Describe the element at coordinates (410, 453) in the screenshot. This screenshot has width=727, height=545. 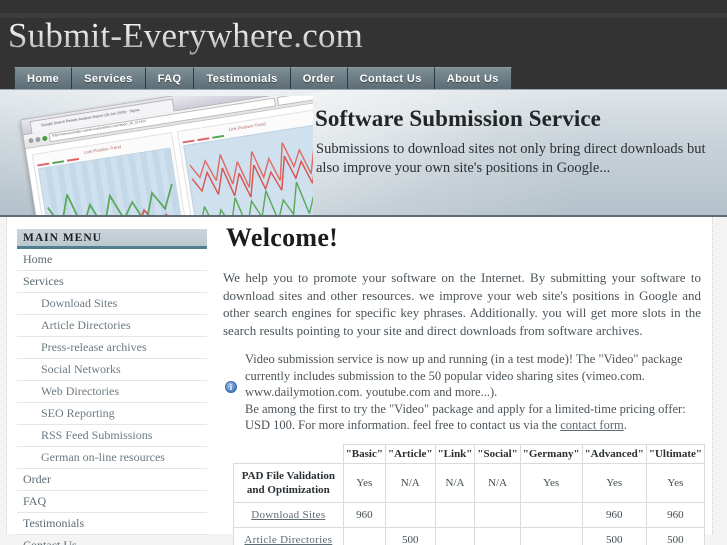
I see `table-col-header: "Article"` at that location.